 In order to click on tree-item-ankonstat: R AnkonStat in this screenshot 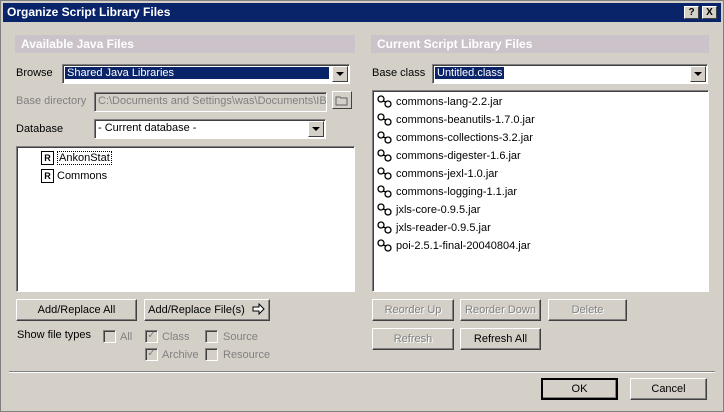, I will do `click(76, 158)`.